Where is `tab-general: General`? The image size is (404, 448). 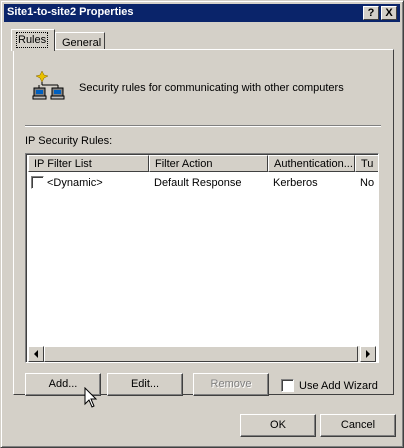
tab-general: General is located at coordinates (80, 41).